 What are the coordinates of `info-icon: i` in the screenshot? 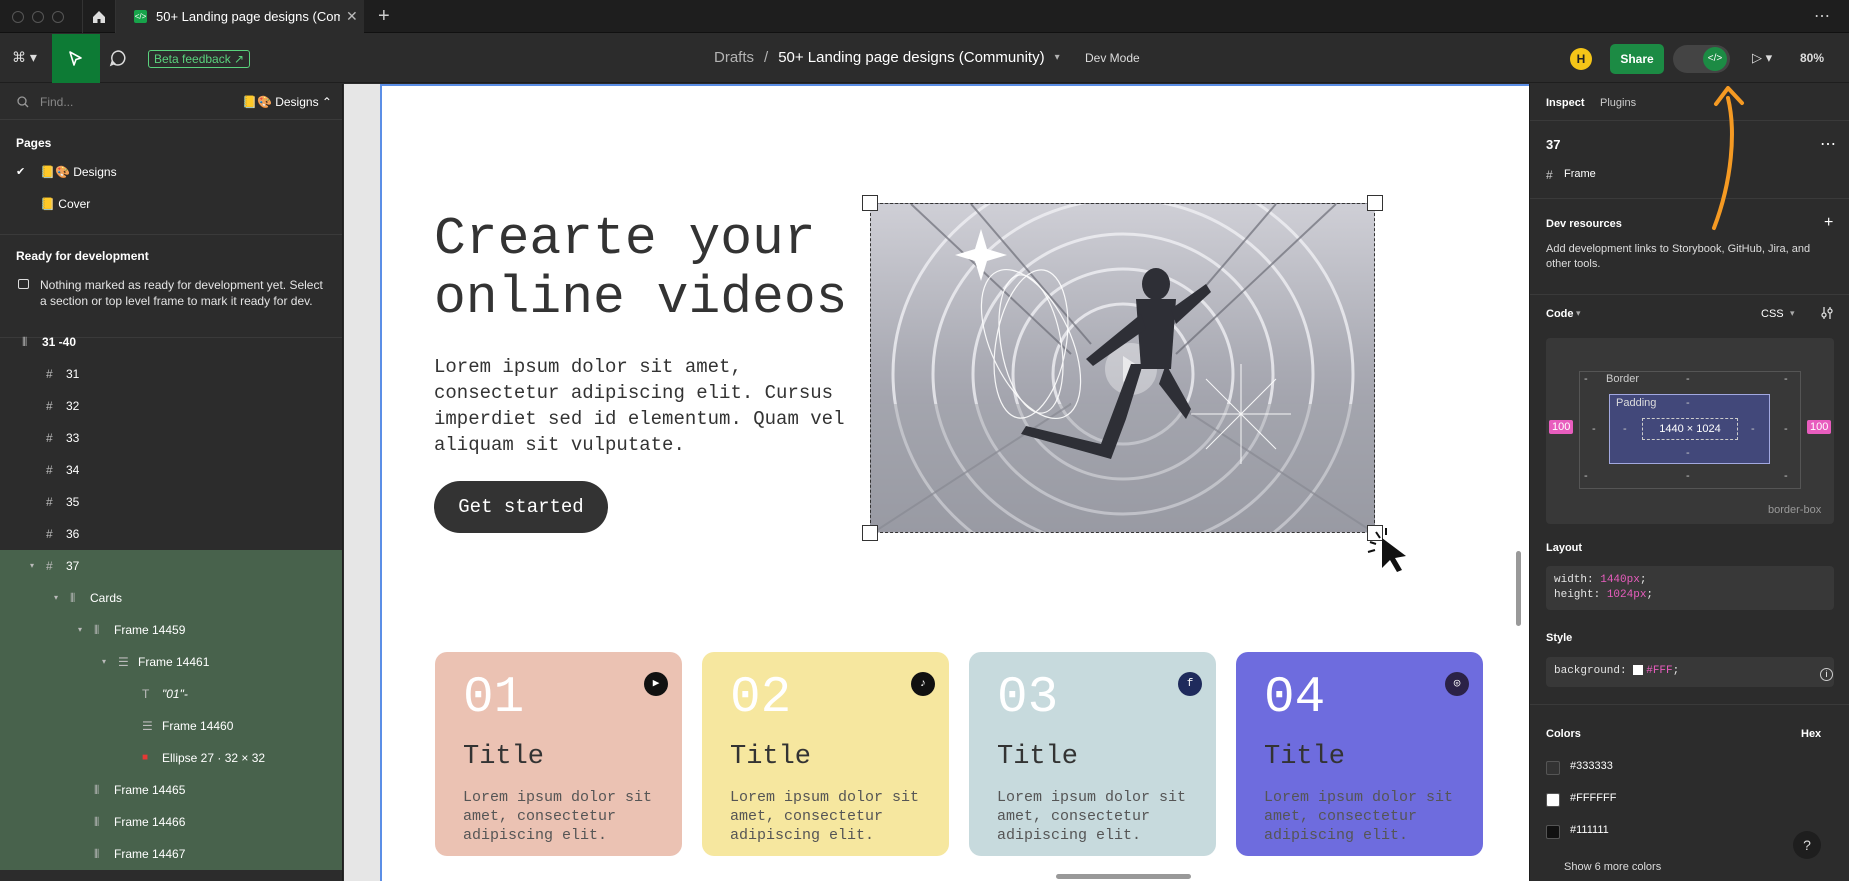 It's located at (1826, 674).